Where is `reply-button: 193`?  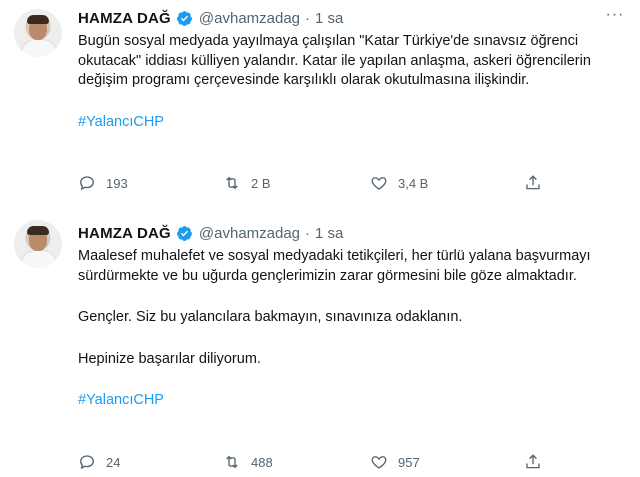
reply-button: 193 is located at coordinates (103, 183).